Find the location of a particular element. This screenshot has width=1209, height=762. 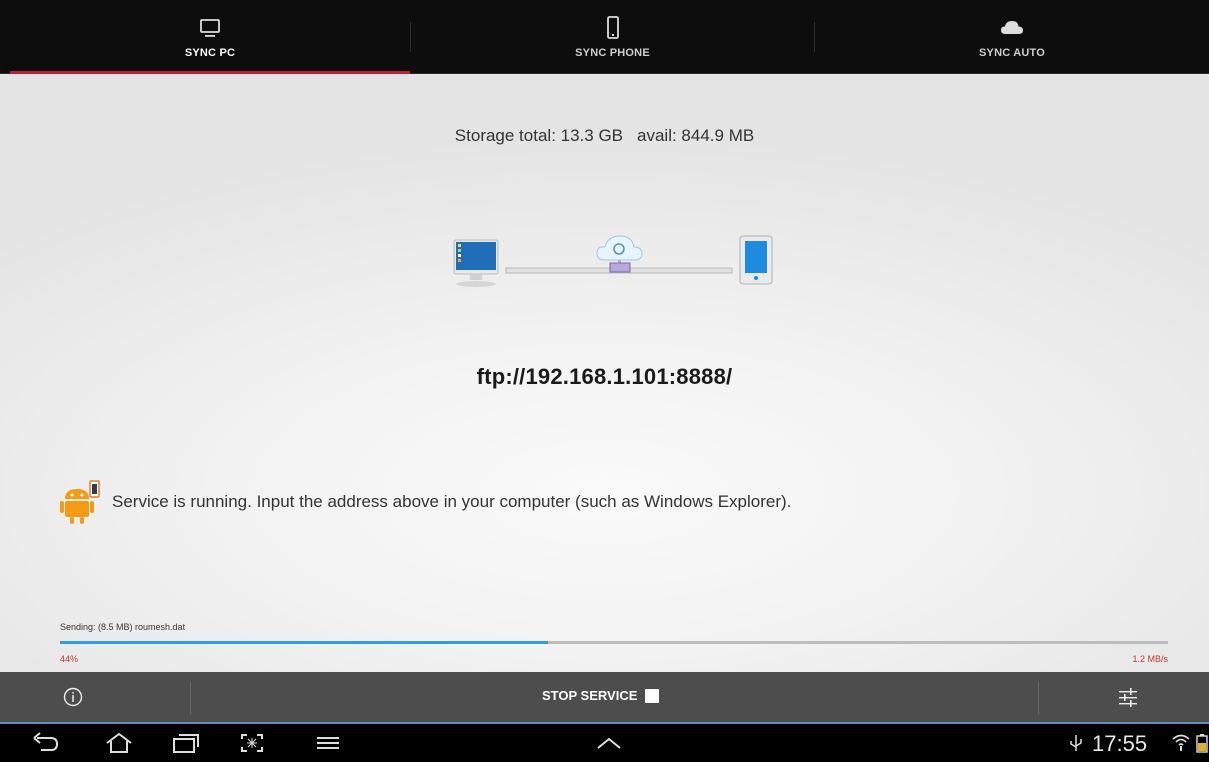

android-icon is located at coordinates (81, 502).